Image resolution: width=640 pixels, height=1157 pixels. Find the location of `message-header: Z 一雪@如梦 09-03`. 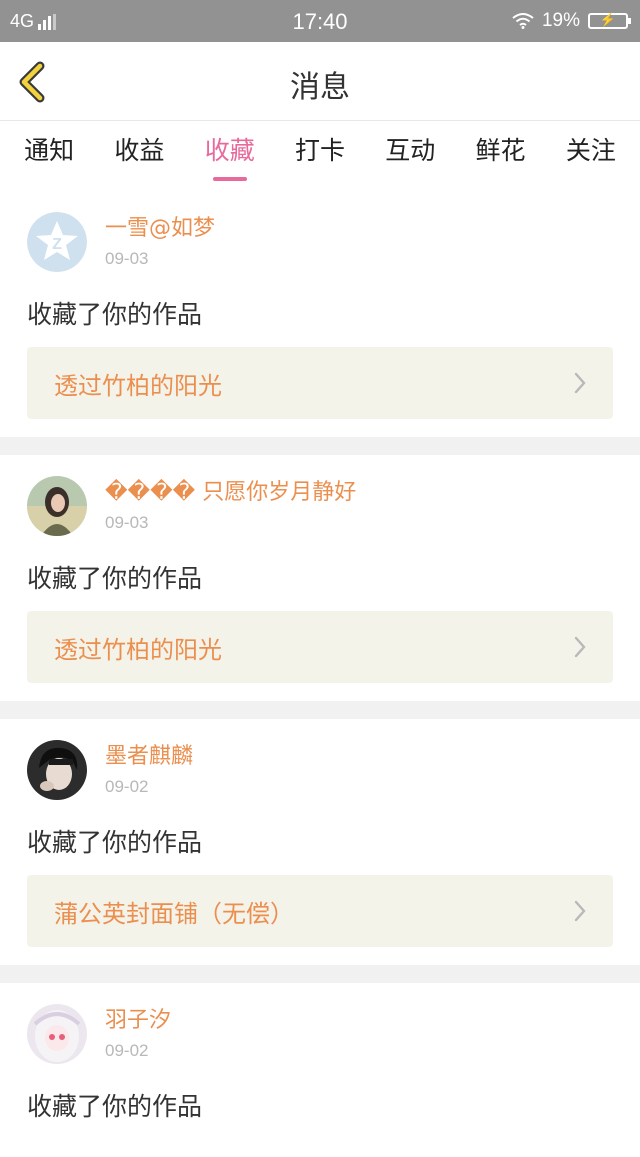

message-header: Z 一雪@如梦 09-03 is located at coordinates (320, 242).